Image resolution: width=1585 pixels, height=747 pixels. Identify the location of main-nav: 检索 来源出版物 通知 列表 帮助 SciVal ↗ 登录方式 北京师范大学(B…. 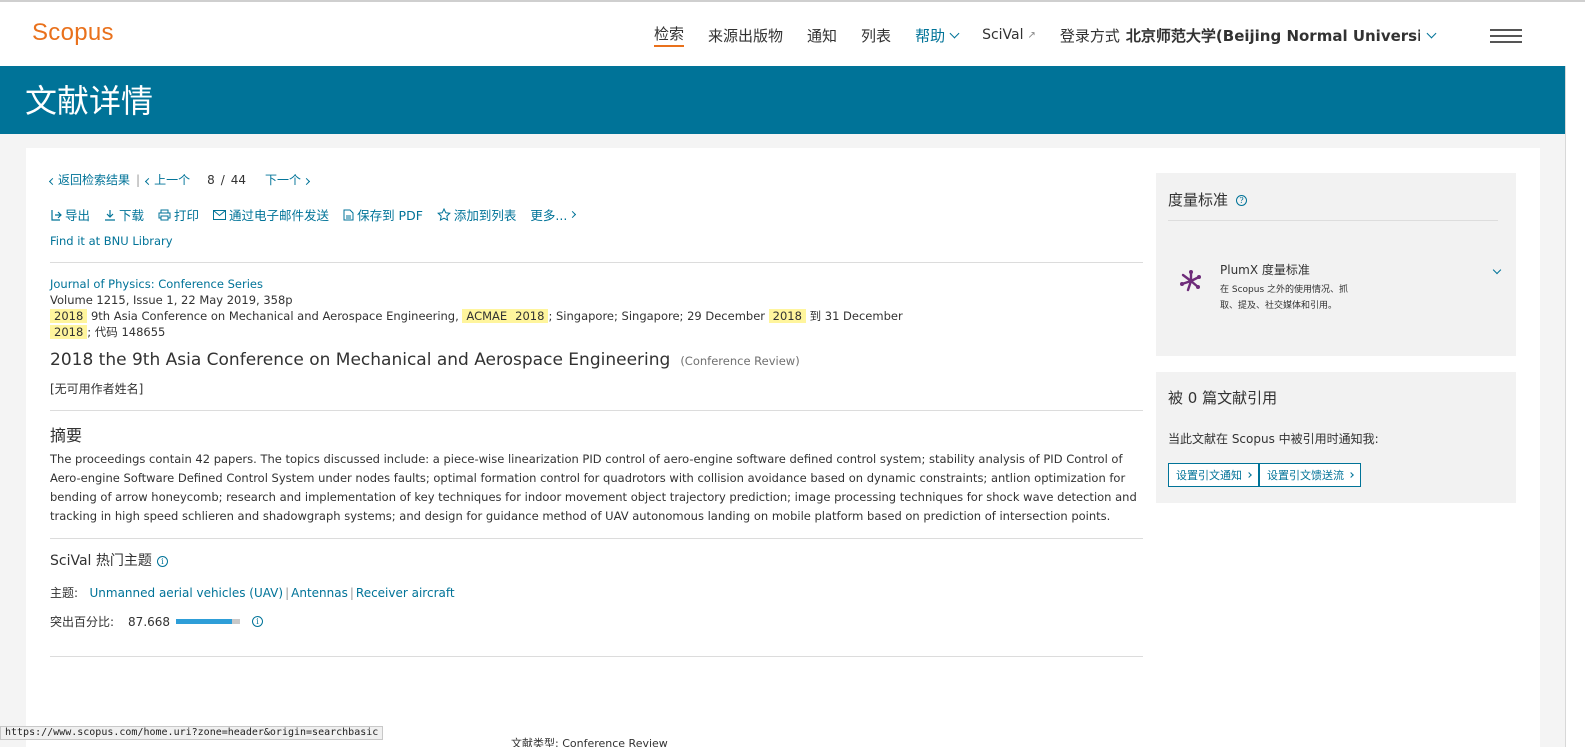
(1045, 35).